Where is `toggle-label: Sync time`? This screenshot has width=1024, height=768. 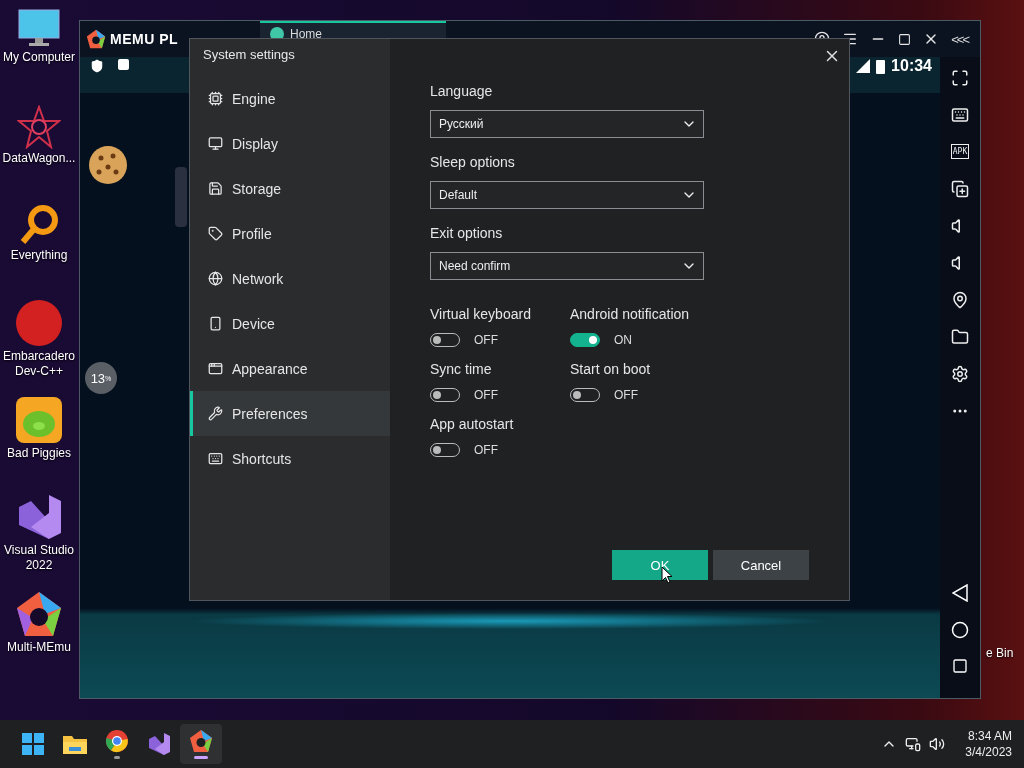
toggle-label: Sync time is located at coordinates (461, 369).